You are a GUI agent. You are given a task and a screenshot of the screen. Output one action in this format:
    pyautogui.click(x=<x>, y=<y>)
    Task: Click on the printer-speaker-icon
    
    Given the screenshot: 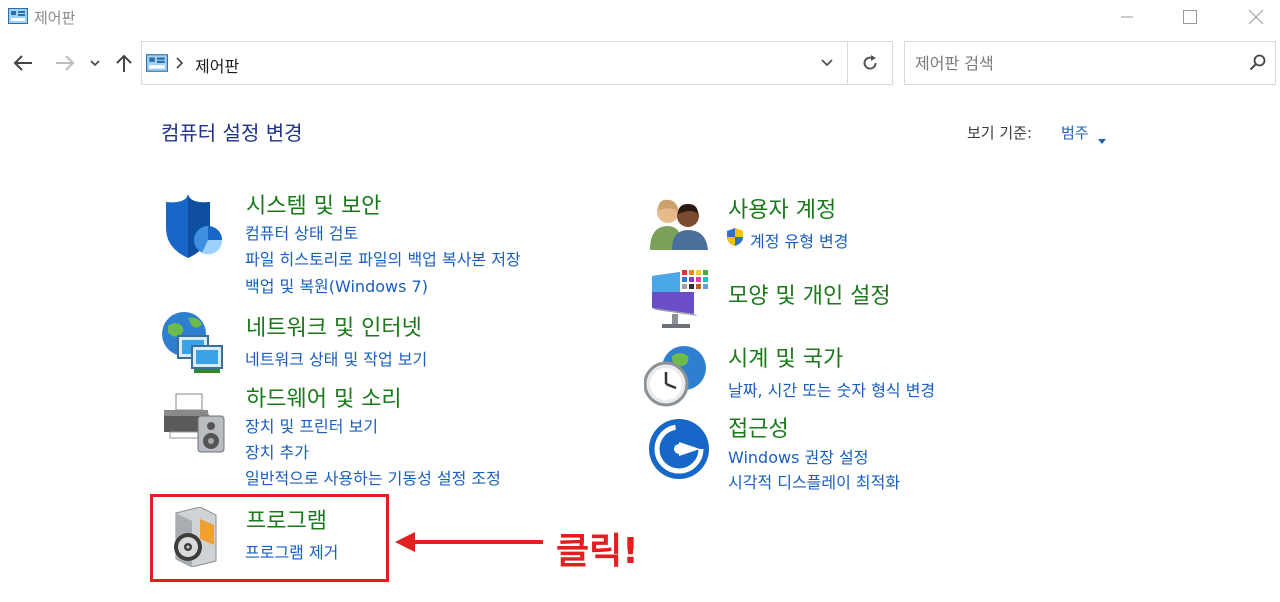 What is the action you would take?
    pyautogui.click(x=195, y=425)
    